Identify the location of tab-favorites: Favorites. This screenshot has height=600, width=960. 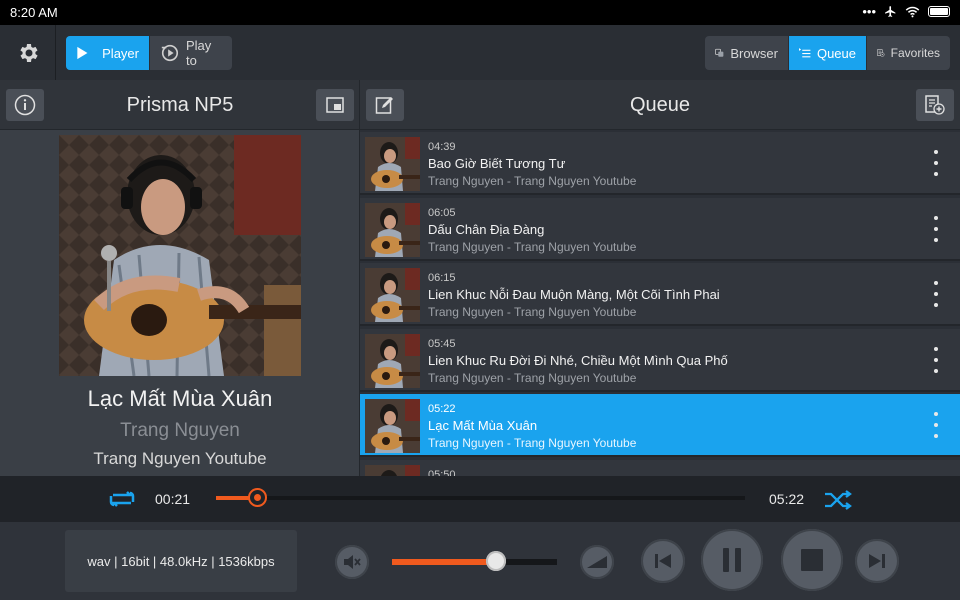
(908, 53).